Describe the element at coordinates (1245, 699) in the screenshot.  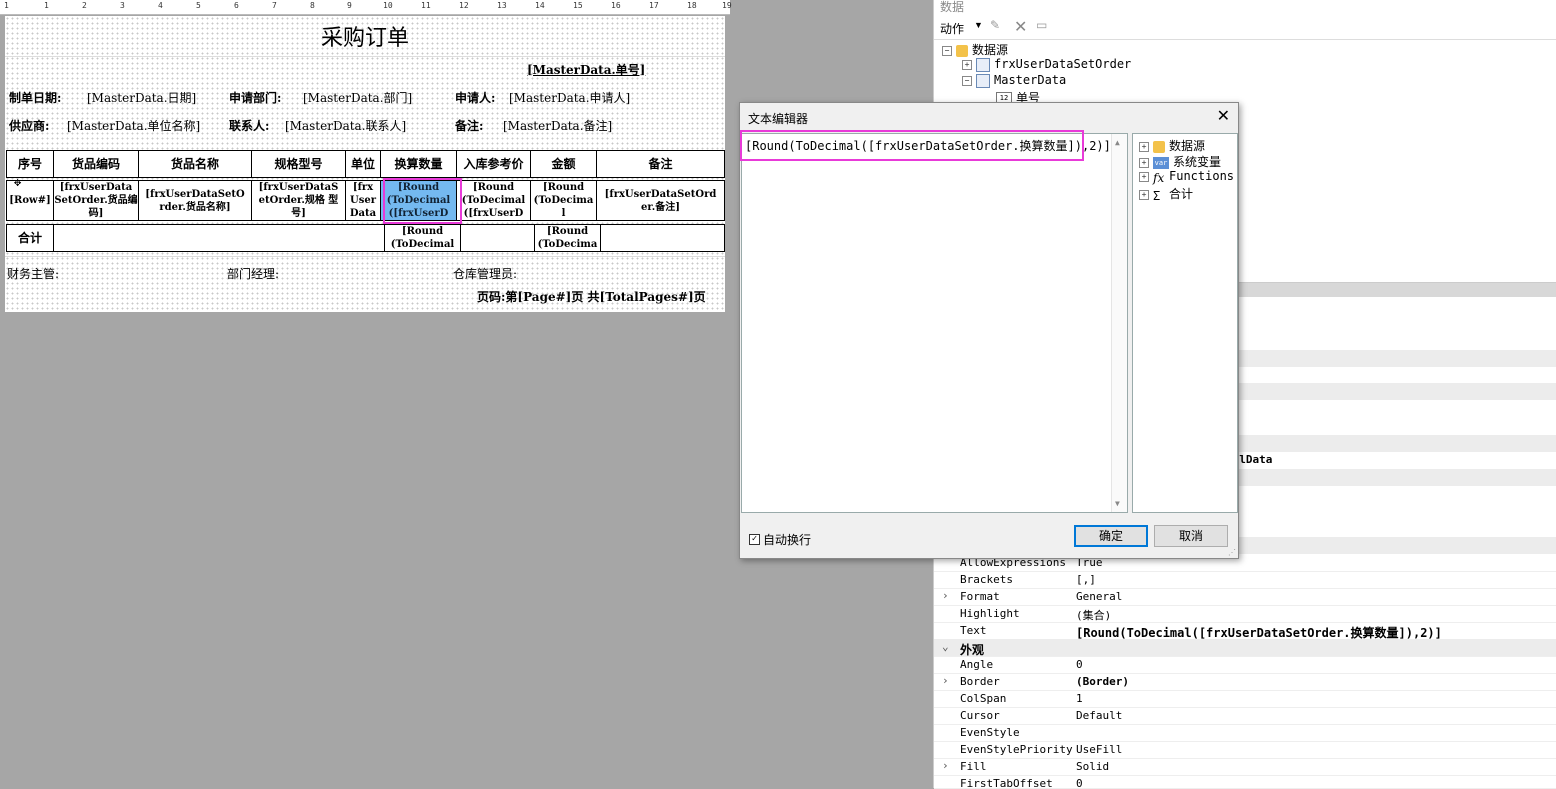
I see `prop-row: ColSpan 1` at that location.